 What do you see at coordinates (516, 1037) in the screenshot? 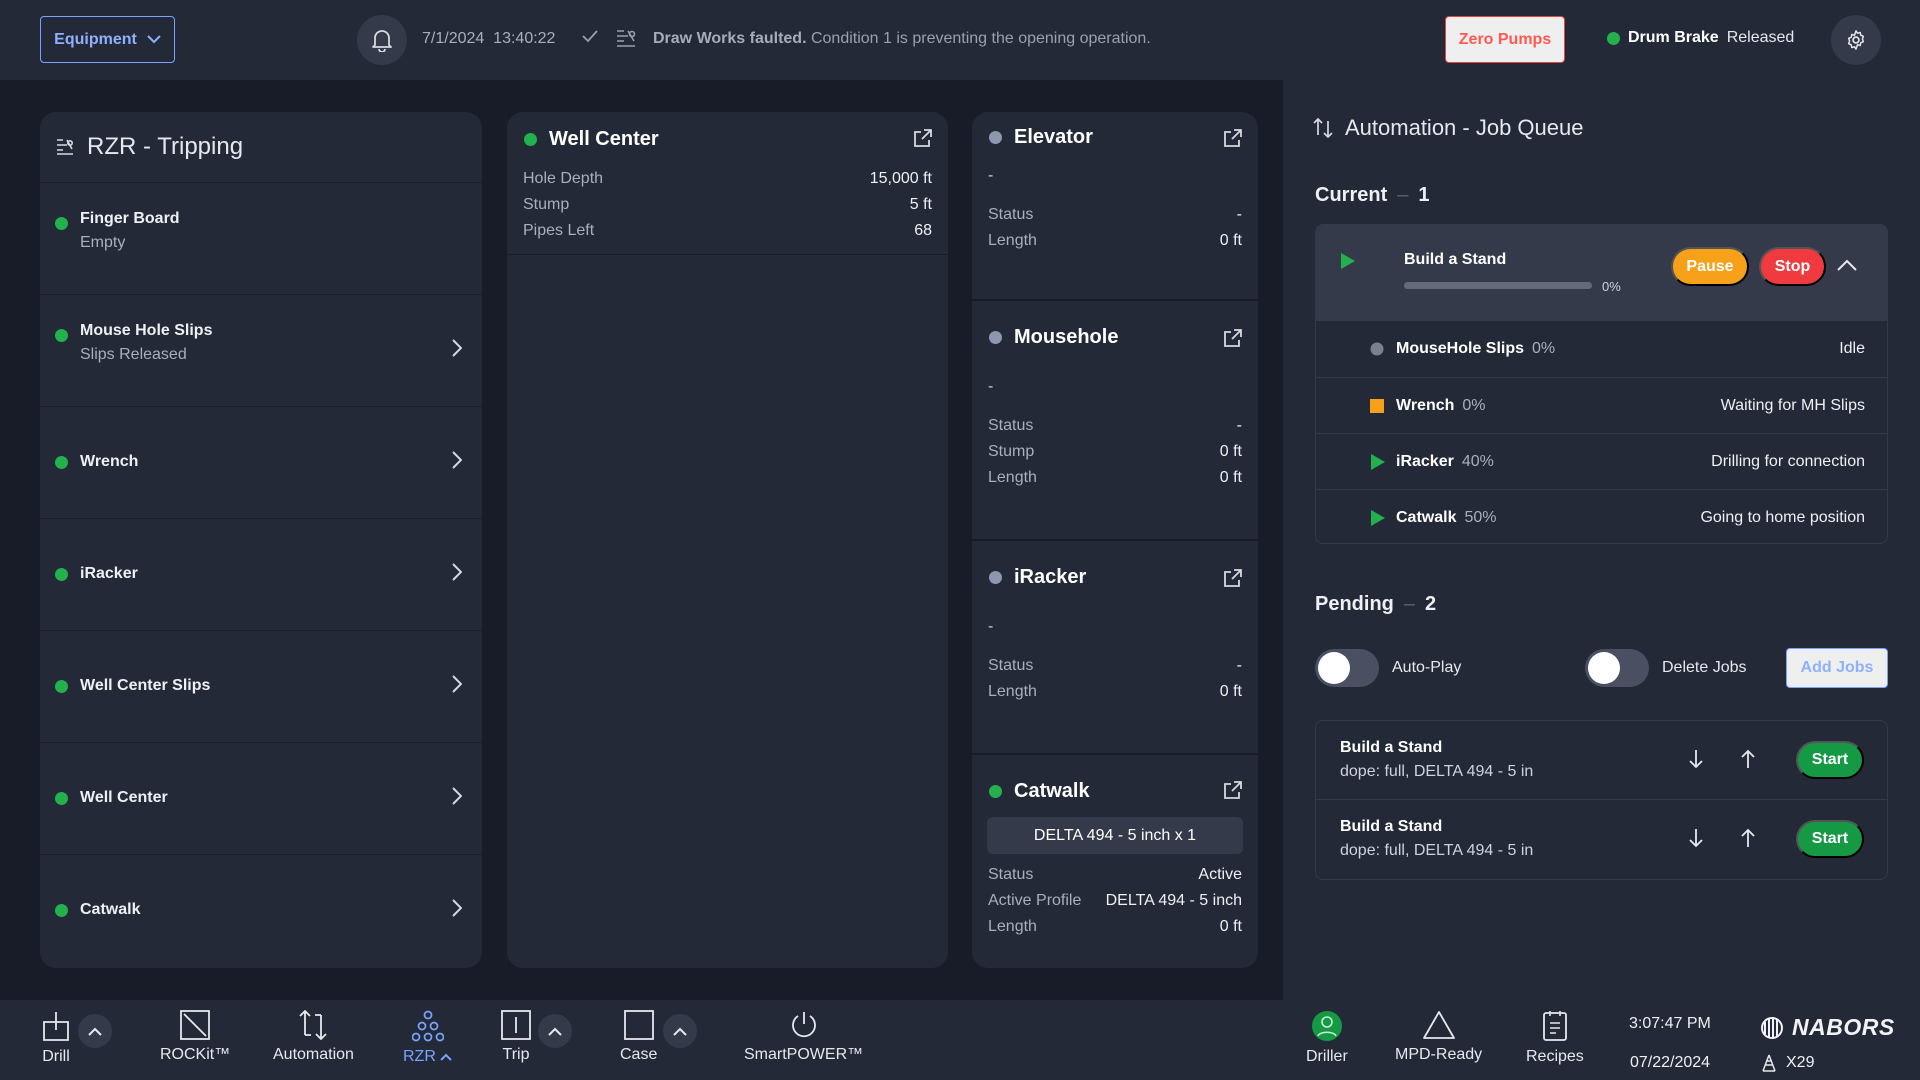
I see `nav-trip: Trip` at bounding box center [516, 1037].